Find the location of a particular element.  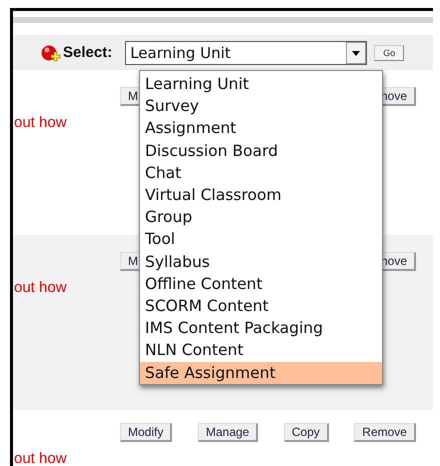

caret-icon is located at coordinates (356, 53).